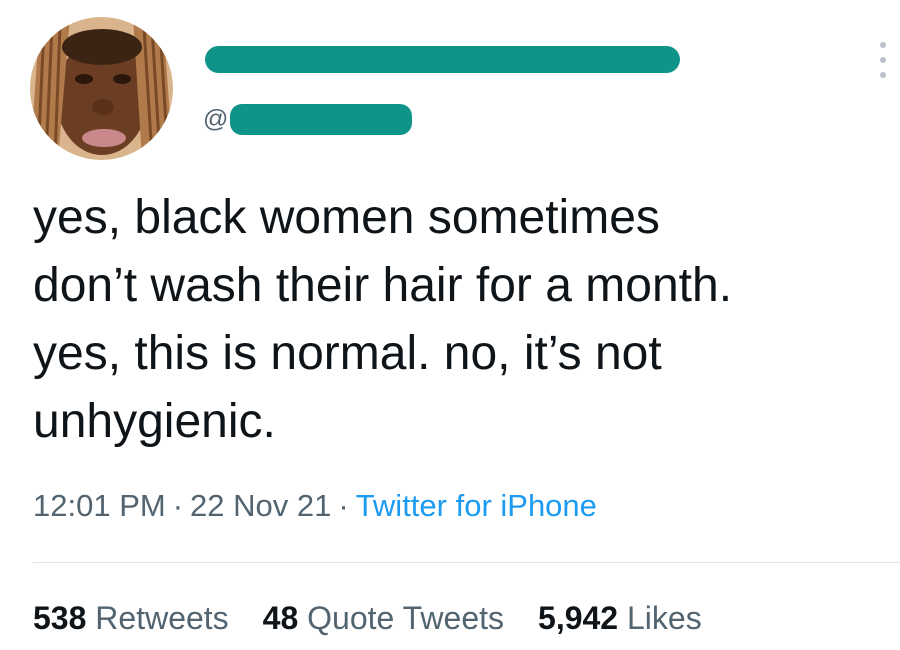 This screenshot has height=650, width=900. I want to click on author-handle: @, so click(308, 119).